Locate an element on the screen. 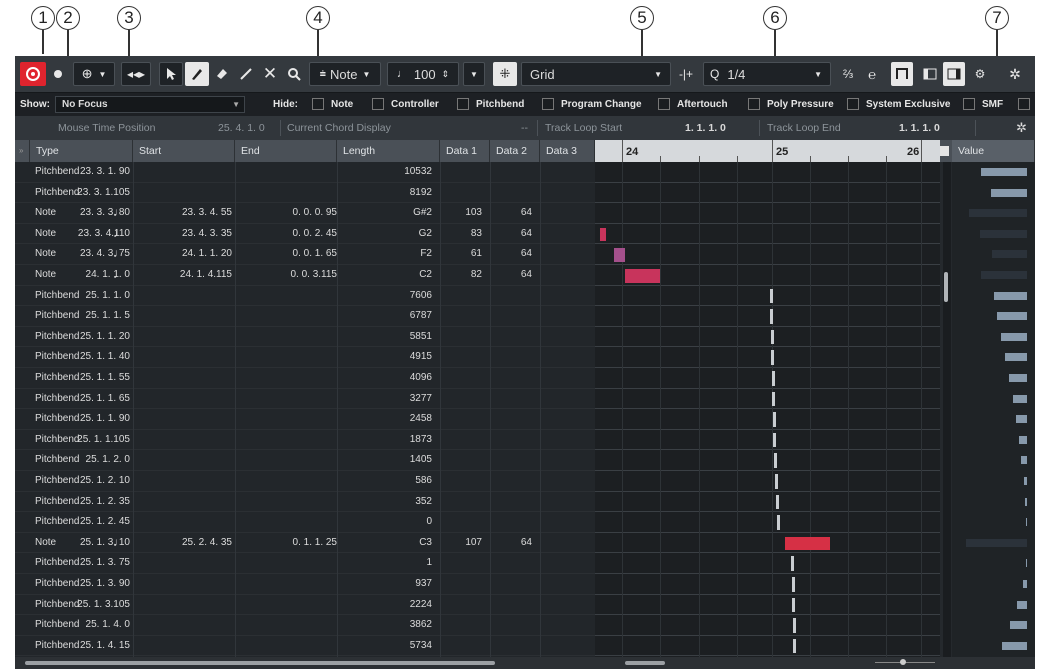 This screenshot has width=1037, height=671. pencil-icon is located at coordinates (197, 74).